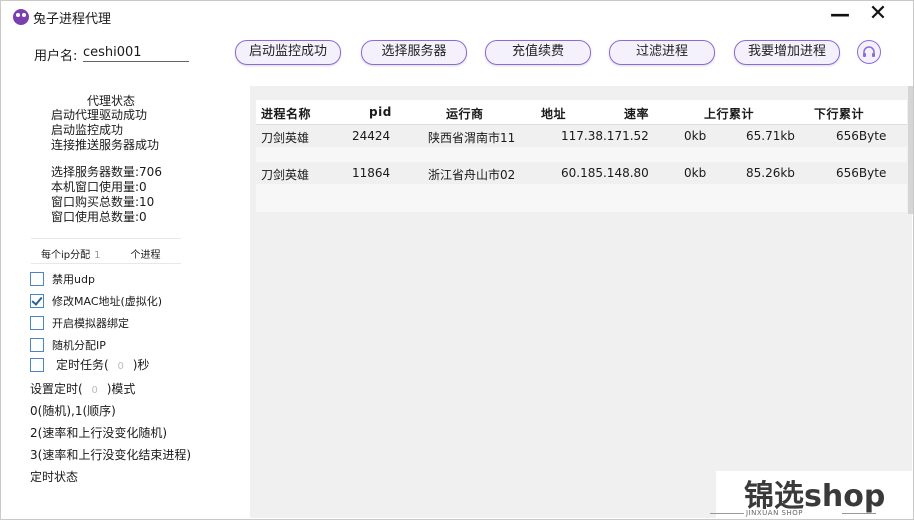 Image resolution: width=914 pixels, height=520 pixels. Describe the element at coordinates (774, 513) in the screenshot. I see `watermark-subtext: JINXUAN SHOP` at that location.